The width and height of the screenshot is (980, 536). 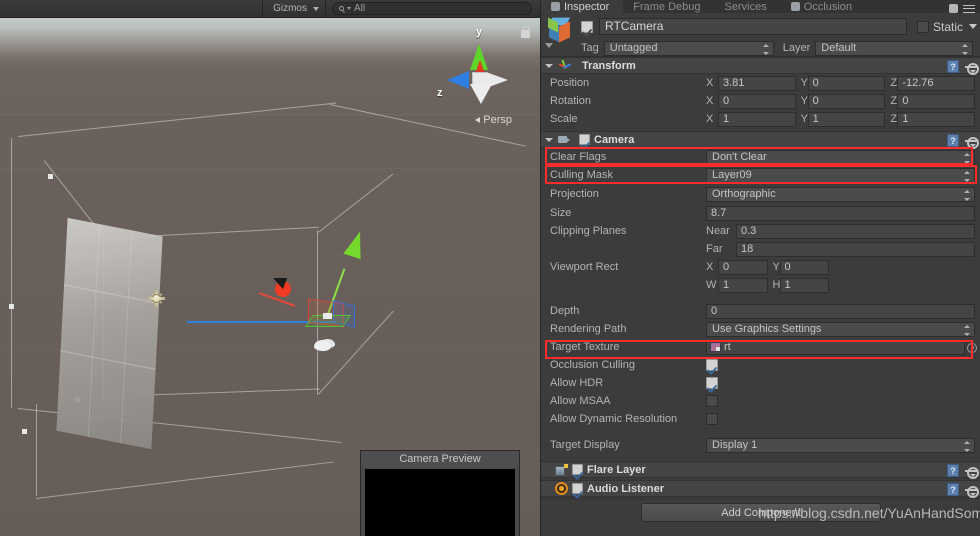 I want to click on far-input: 18, so click(x=855, y=249).